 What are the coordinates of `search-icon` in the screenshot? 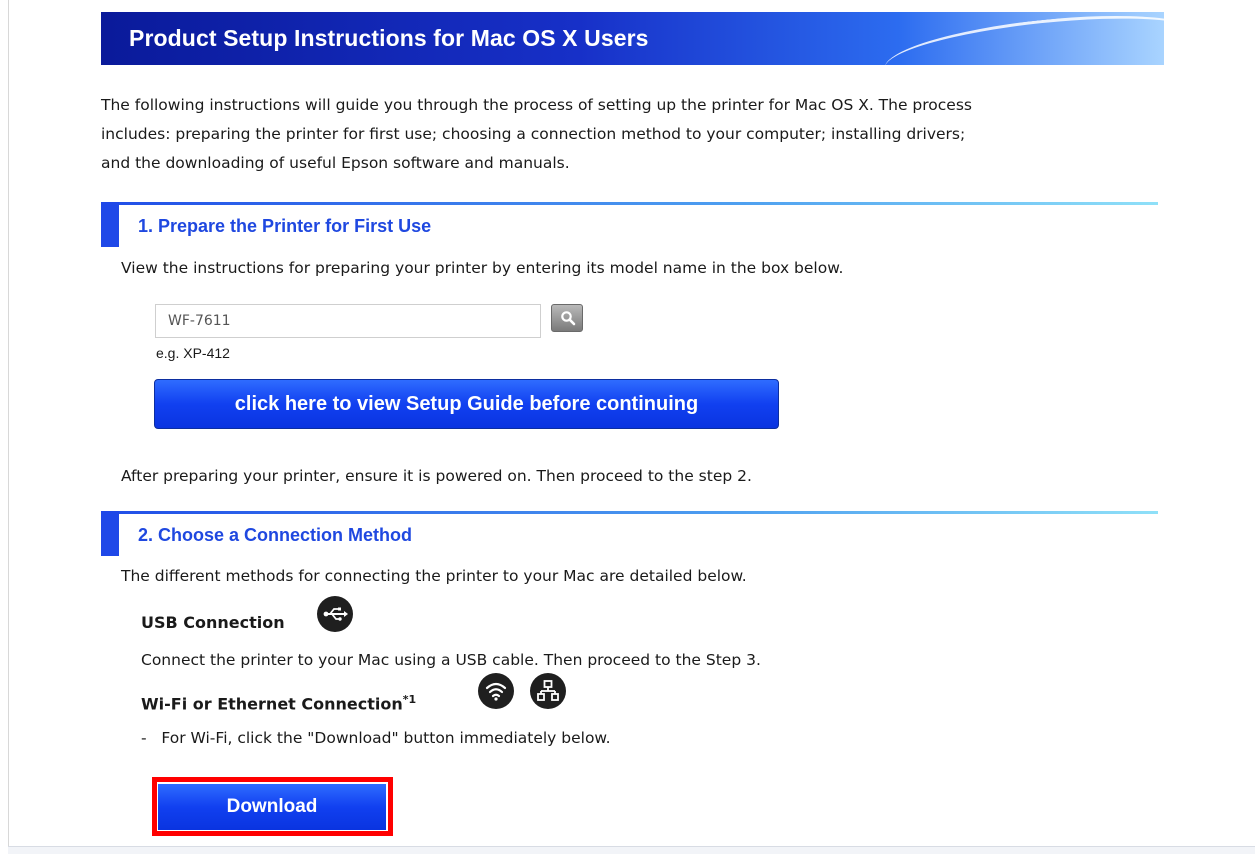 It's located at (568, 318).